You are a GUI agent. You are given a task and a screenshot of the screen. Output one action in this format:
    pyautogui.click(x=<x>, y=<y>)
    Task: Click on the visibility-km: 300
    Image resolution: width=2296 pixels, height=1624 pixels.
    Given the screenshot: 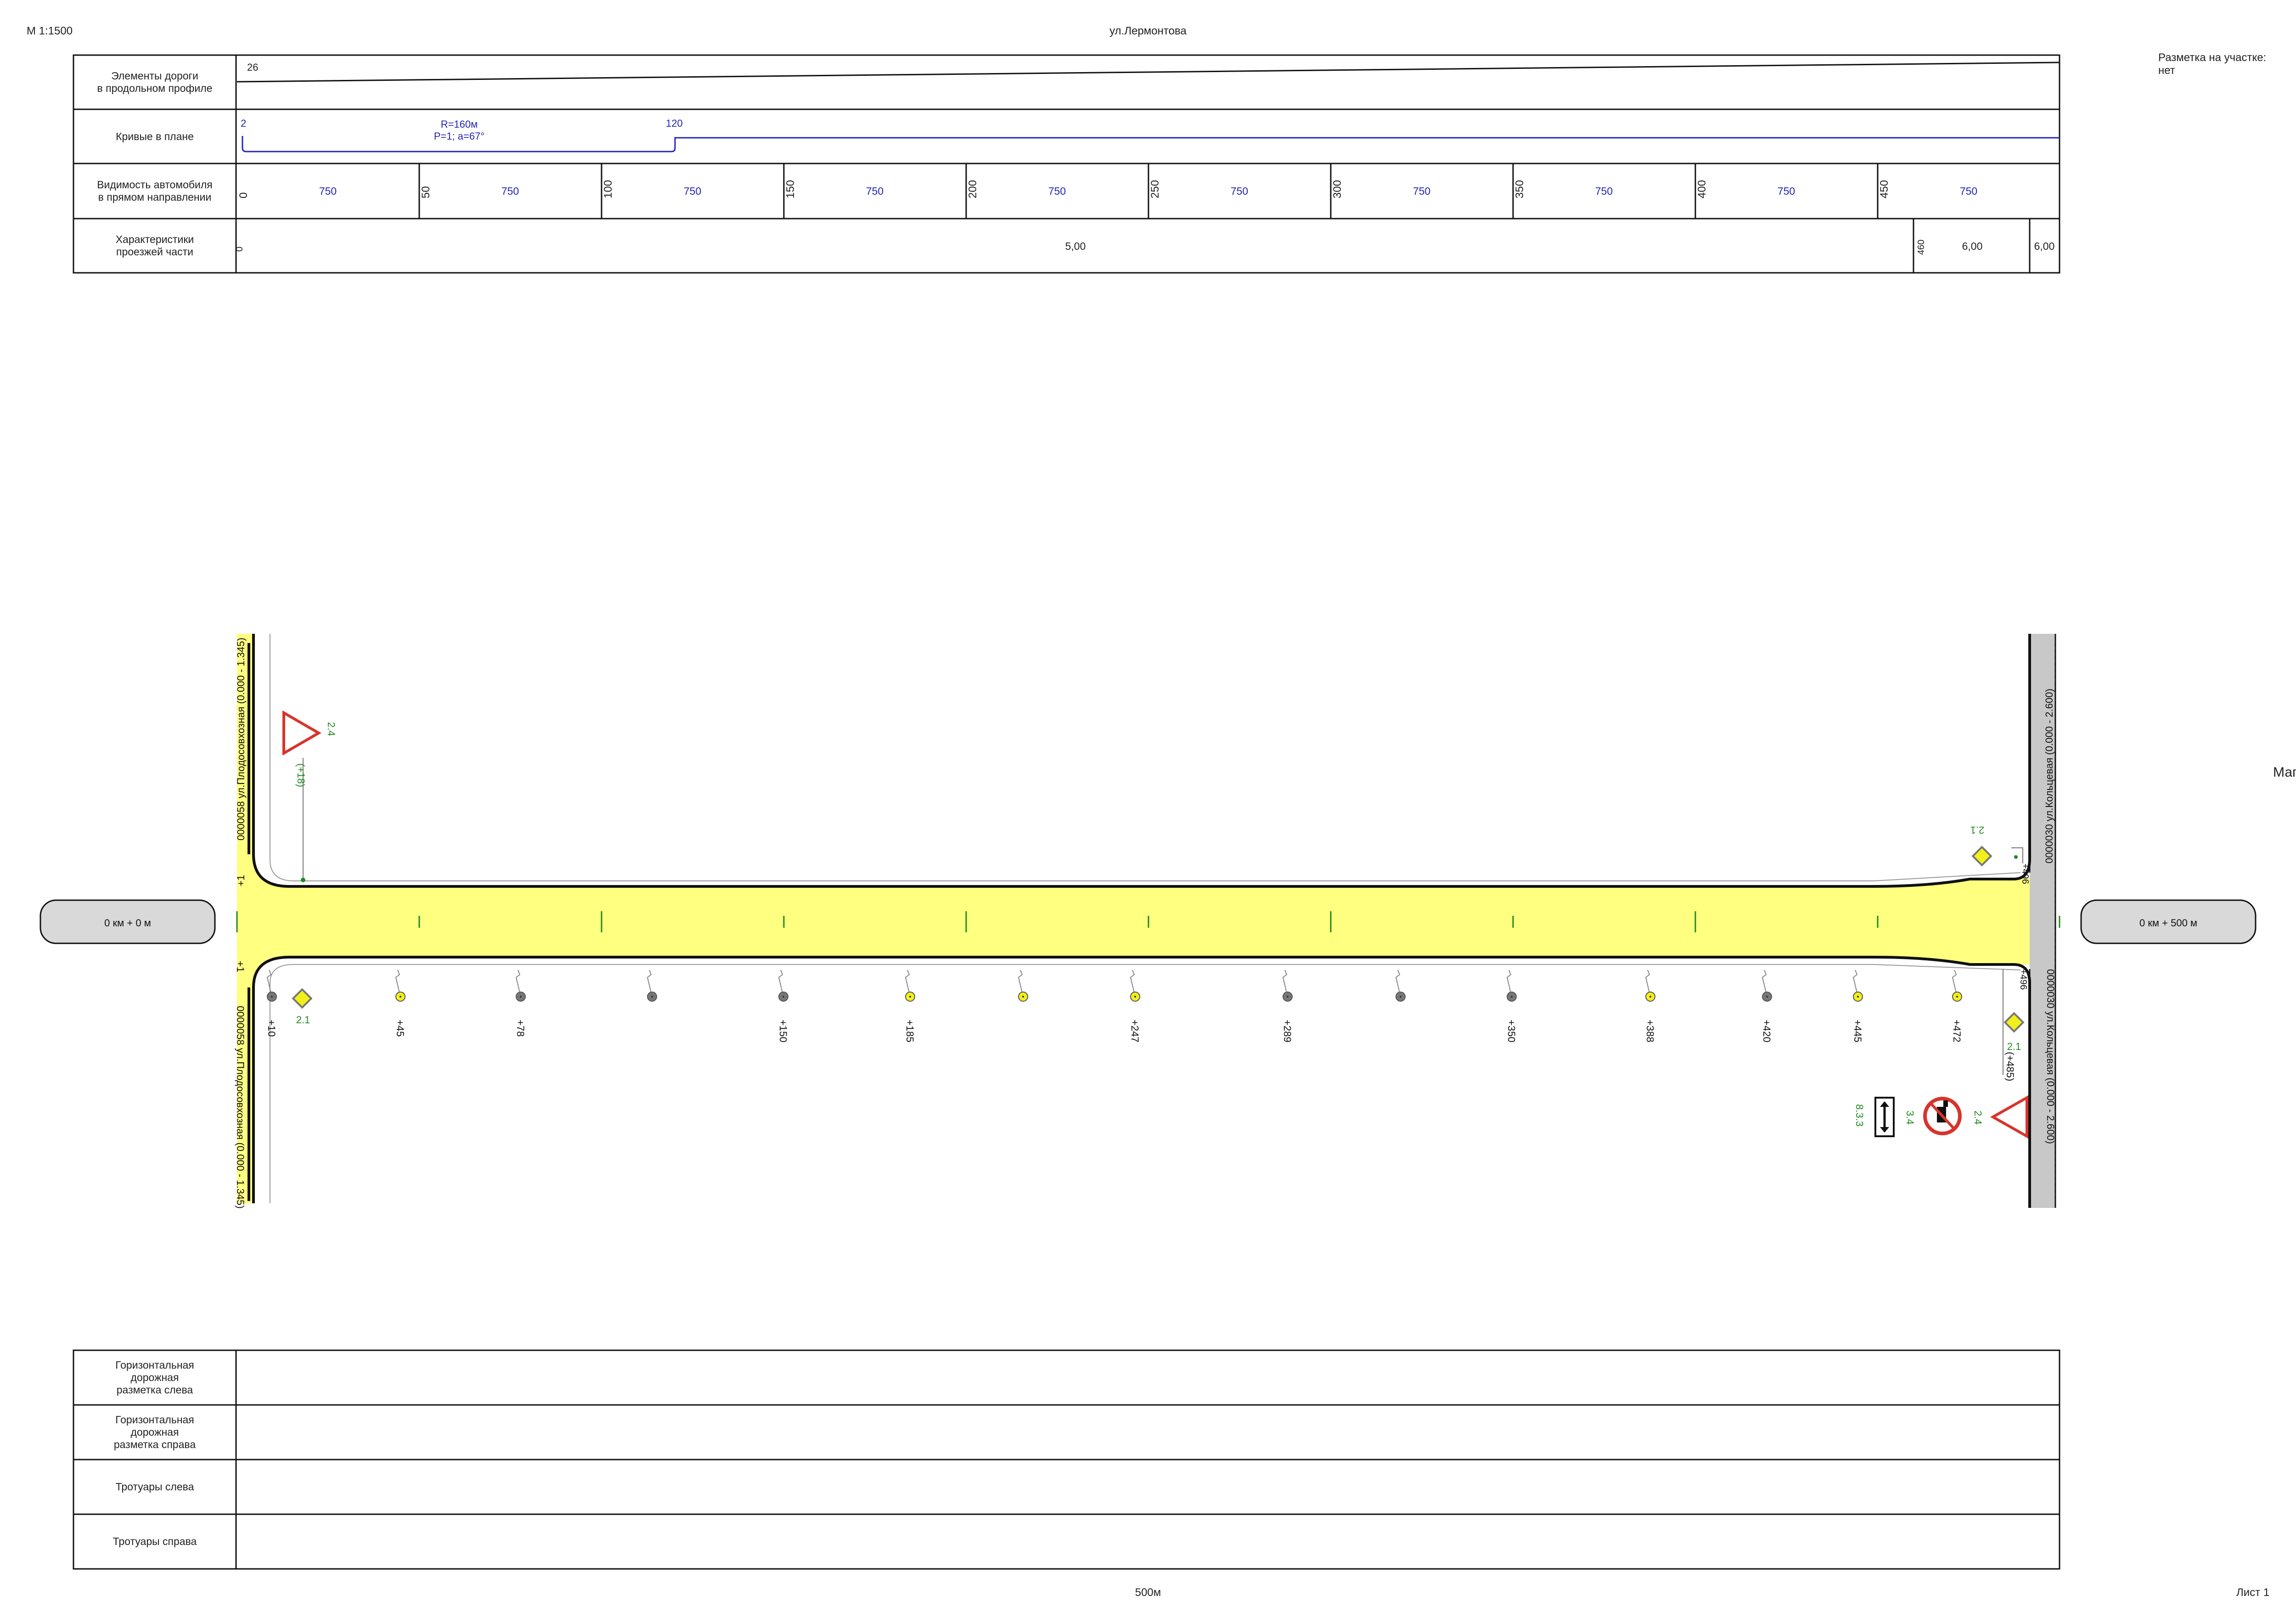 What is the action you would take?
    pyautogui.click(x=1337, y=189)
    